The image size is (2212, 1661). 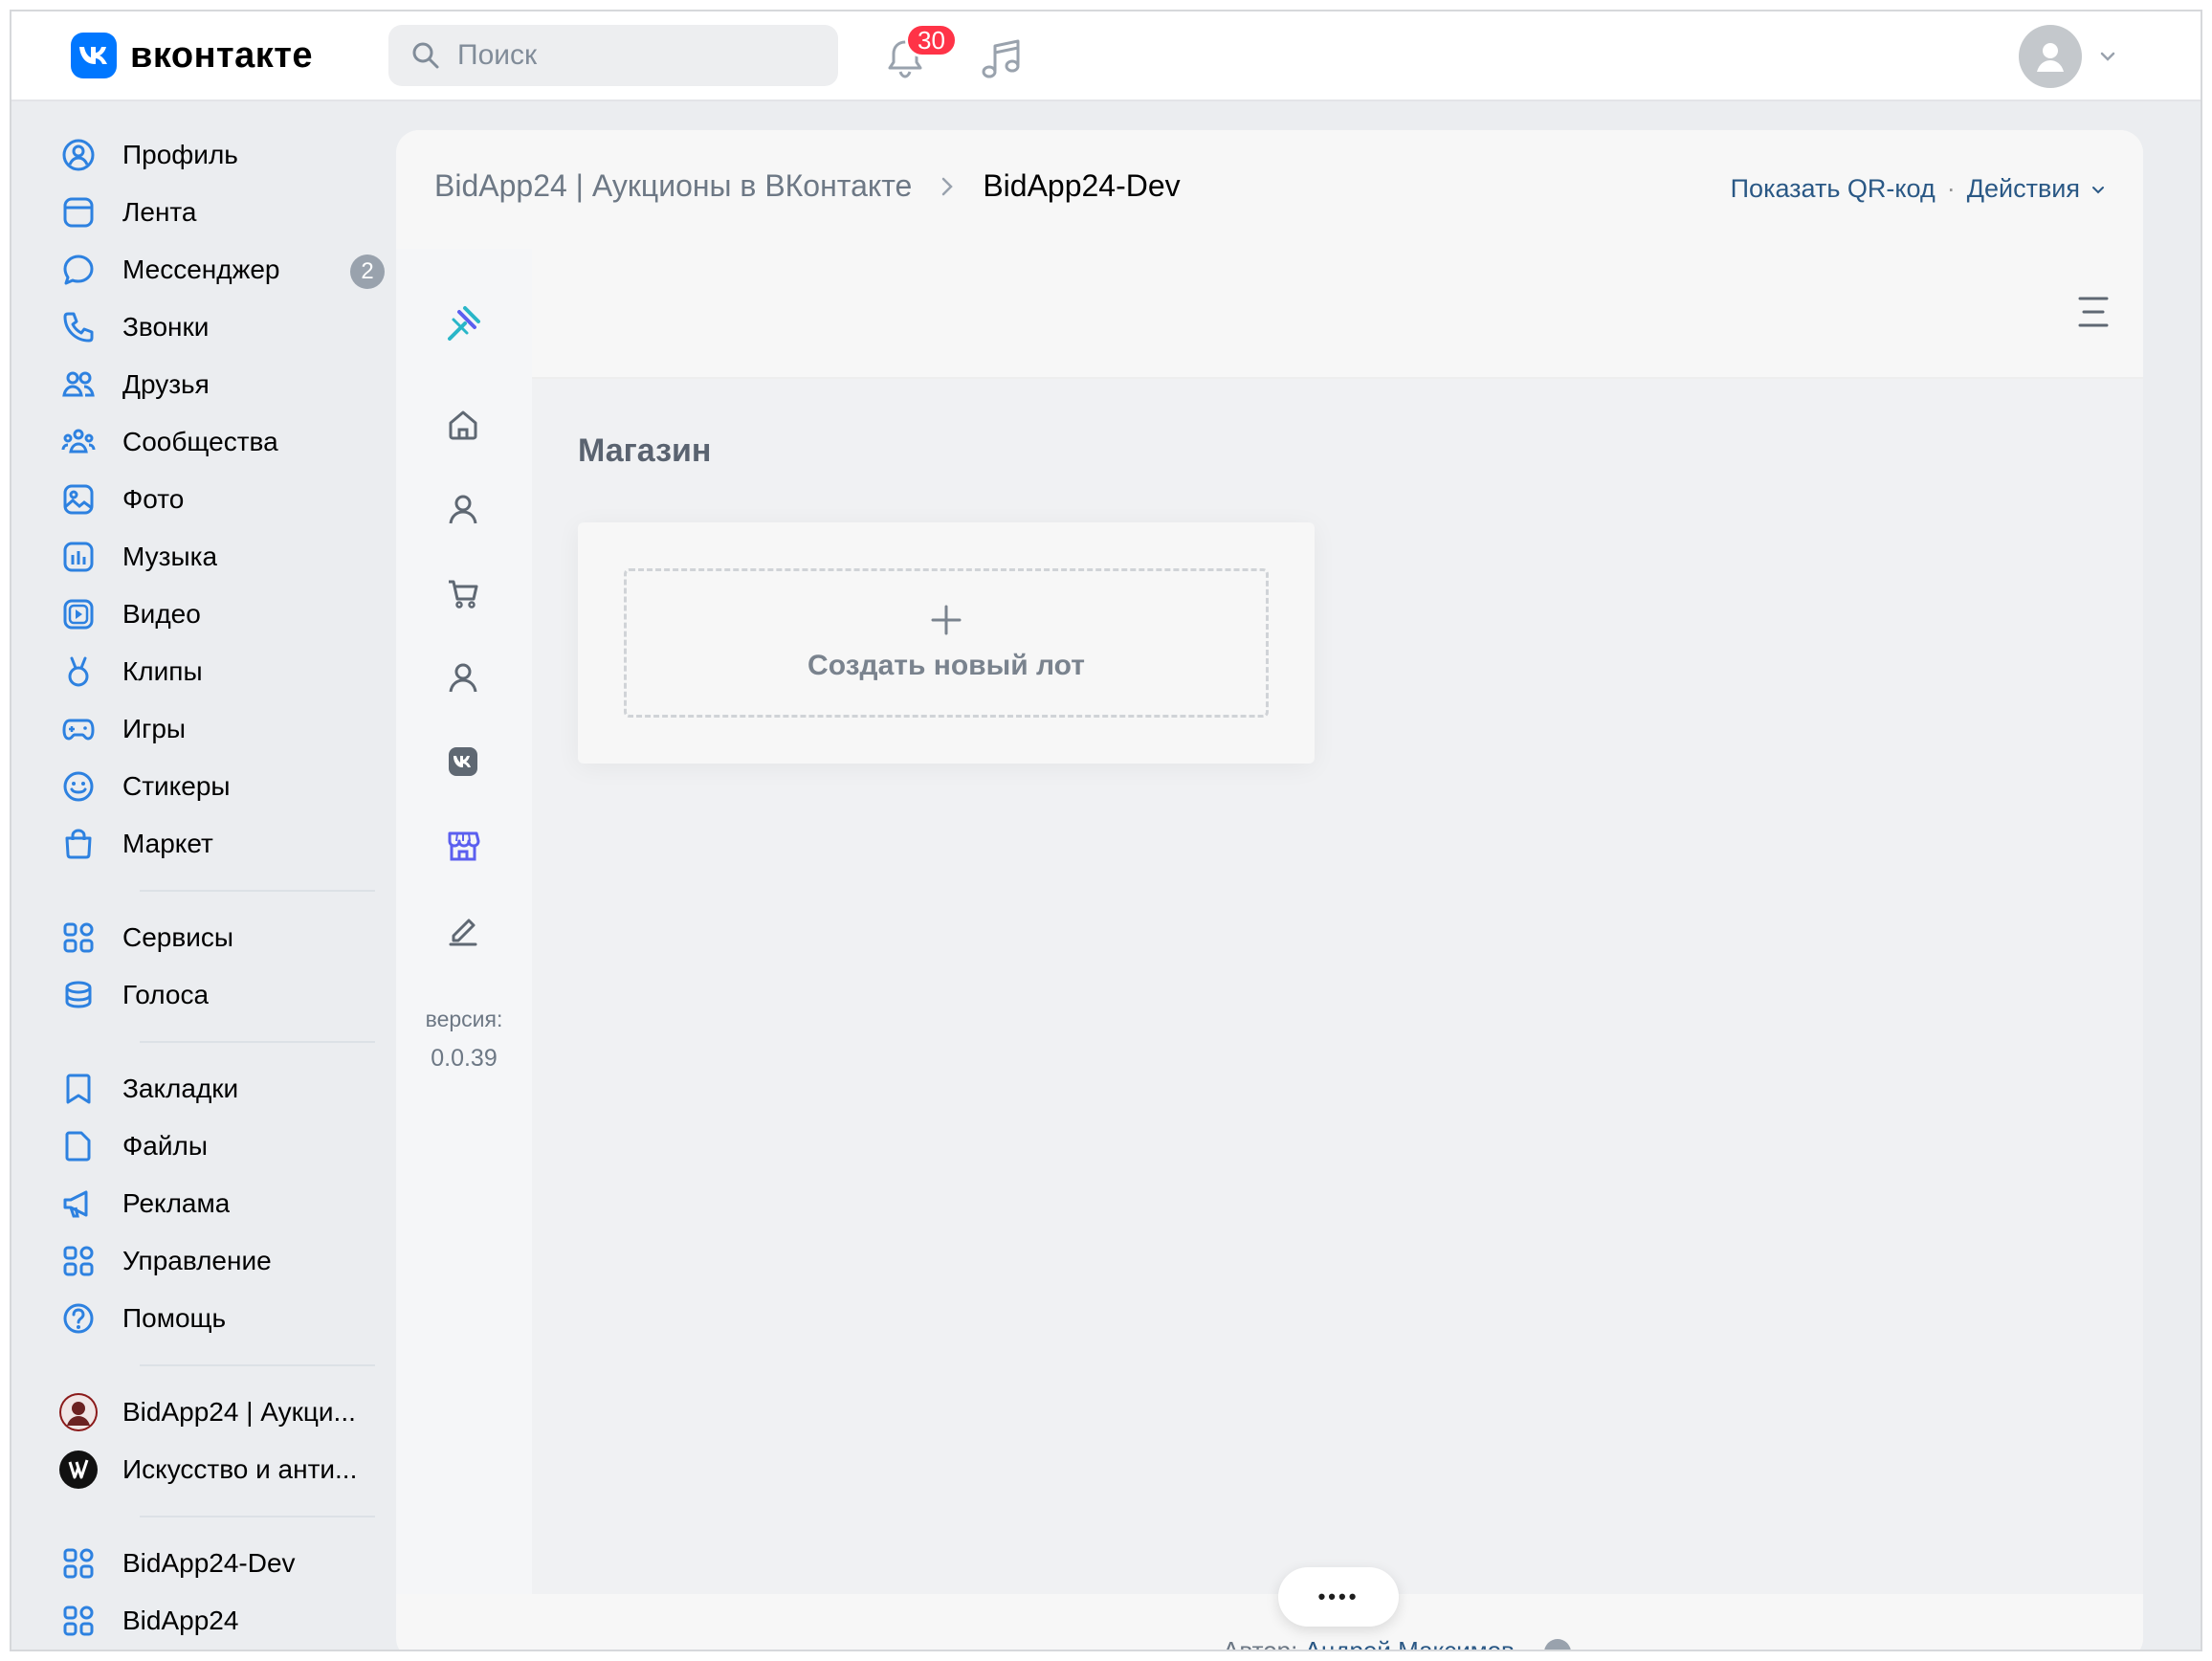 I want to click on author-line: Автор: Андрей Максимов, so click(x=1397, y=1643).